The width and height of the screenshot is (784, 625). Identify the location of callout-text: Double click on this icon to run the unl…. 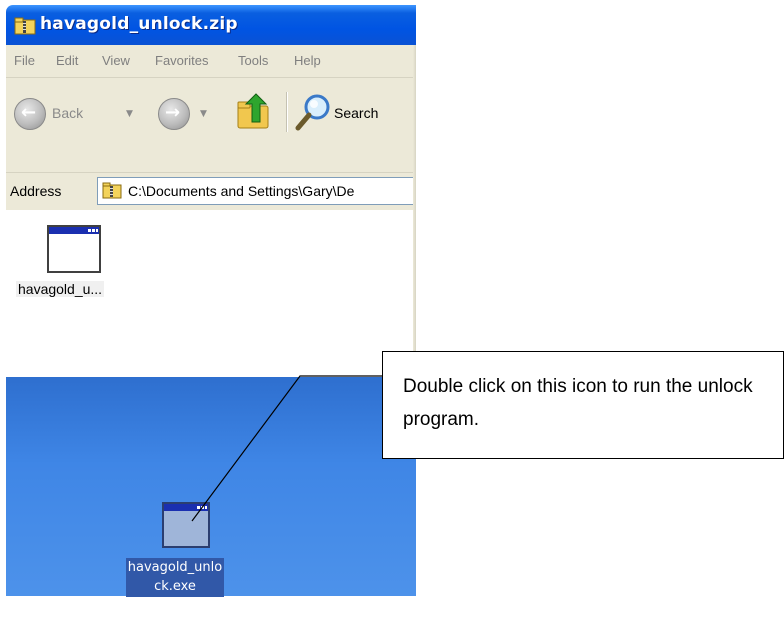
(578, 403).